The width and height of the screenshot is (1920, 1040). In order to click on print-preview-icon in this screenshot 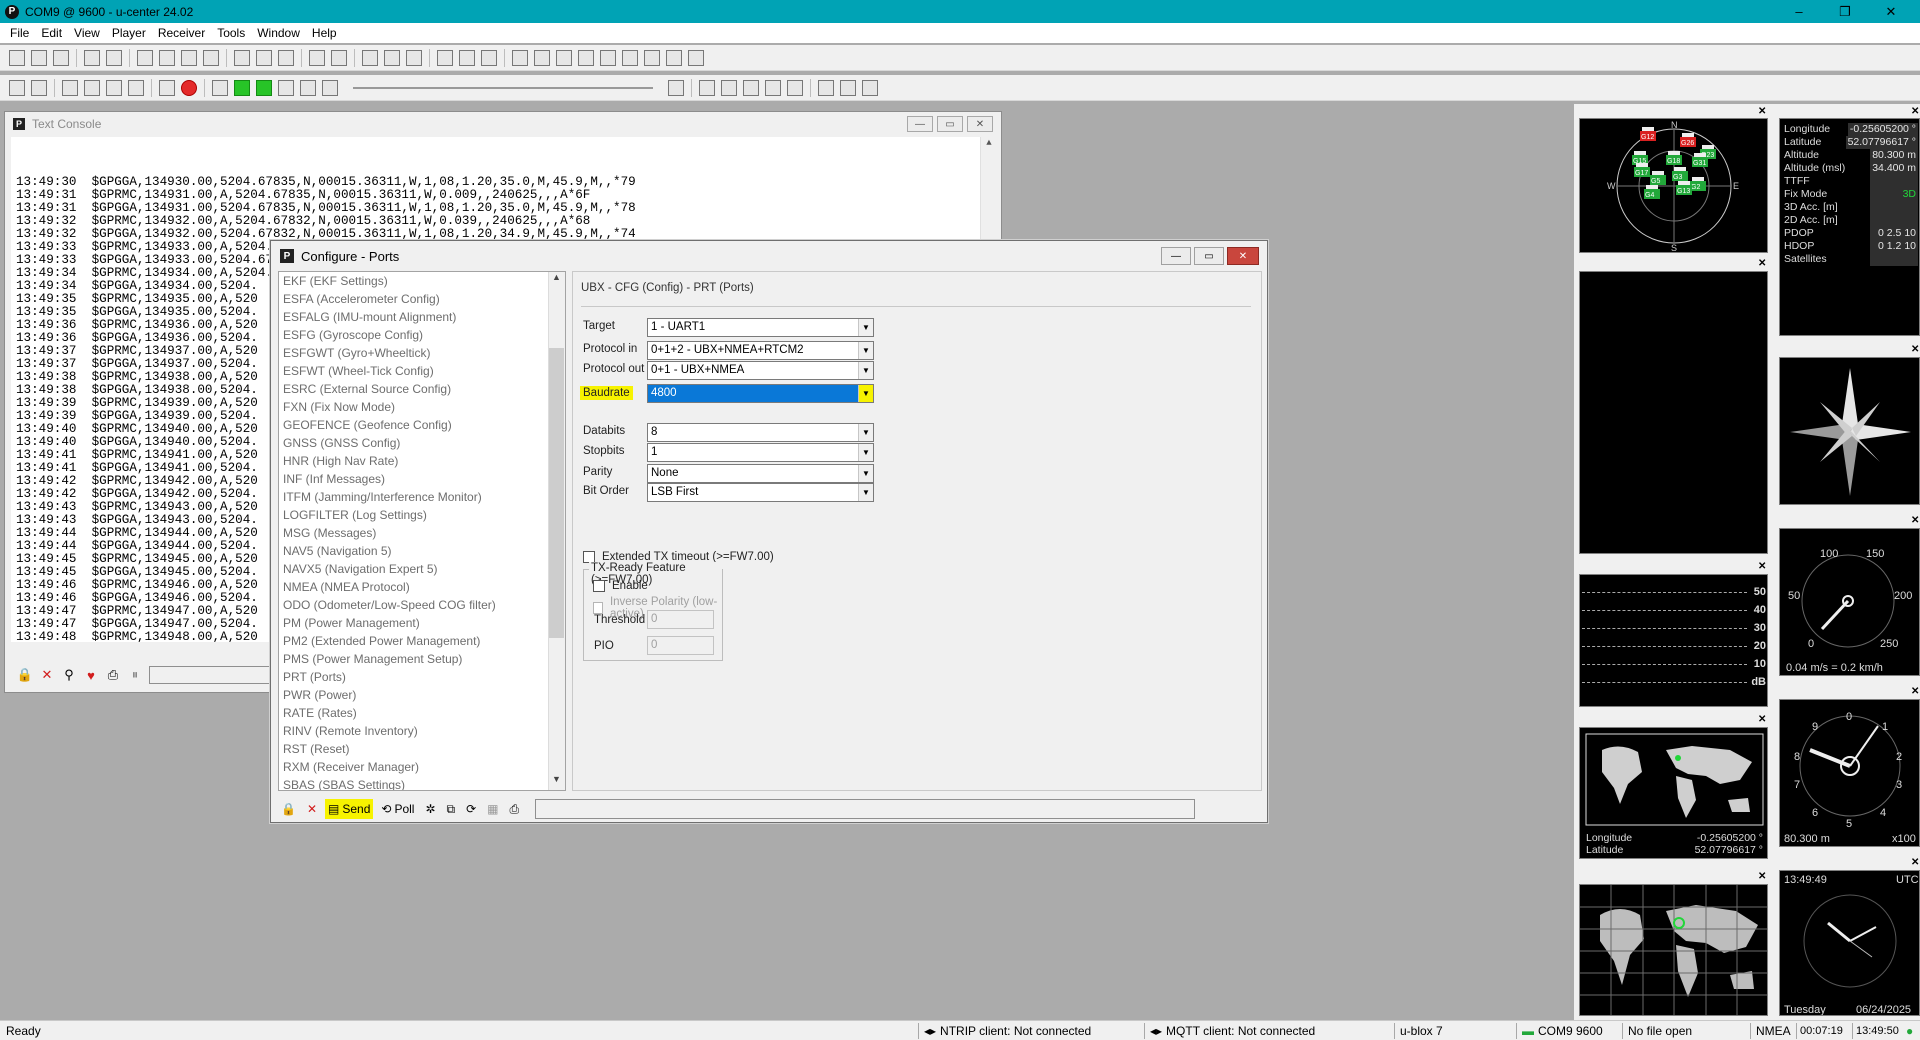, I will do `click(114, 57)`.